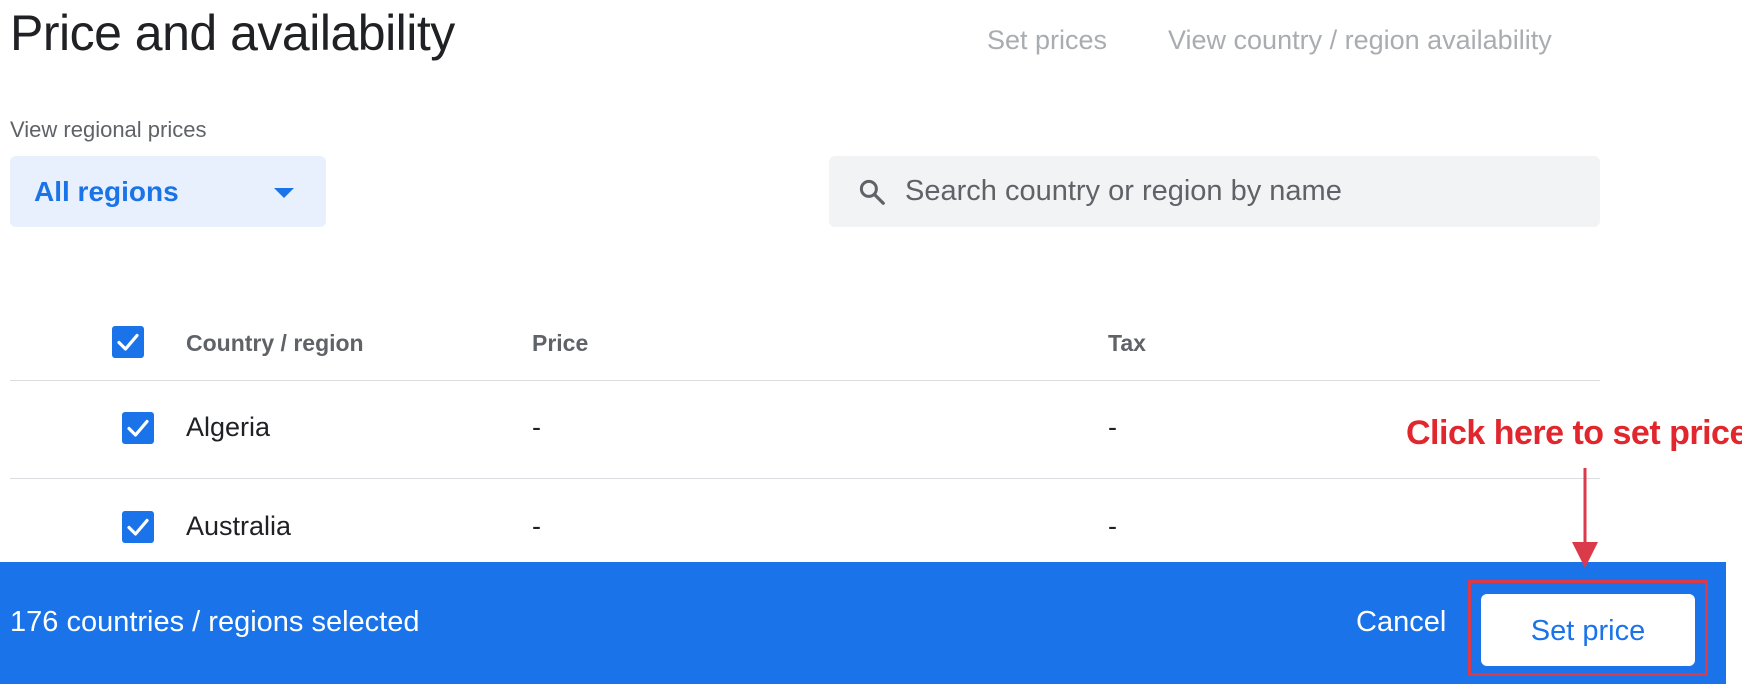 The width and height of the screenshot is (1742, 684). Describe the element at coordinates (1401, 622) in the screenshot. I see `cancel-button: Cancel` at that location.